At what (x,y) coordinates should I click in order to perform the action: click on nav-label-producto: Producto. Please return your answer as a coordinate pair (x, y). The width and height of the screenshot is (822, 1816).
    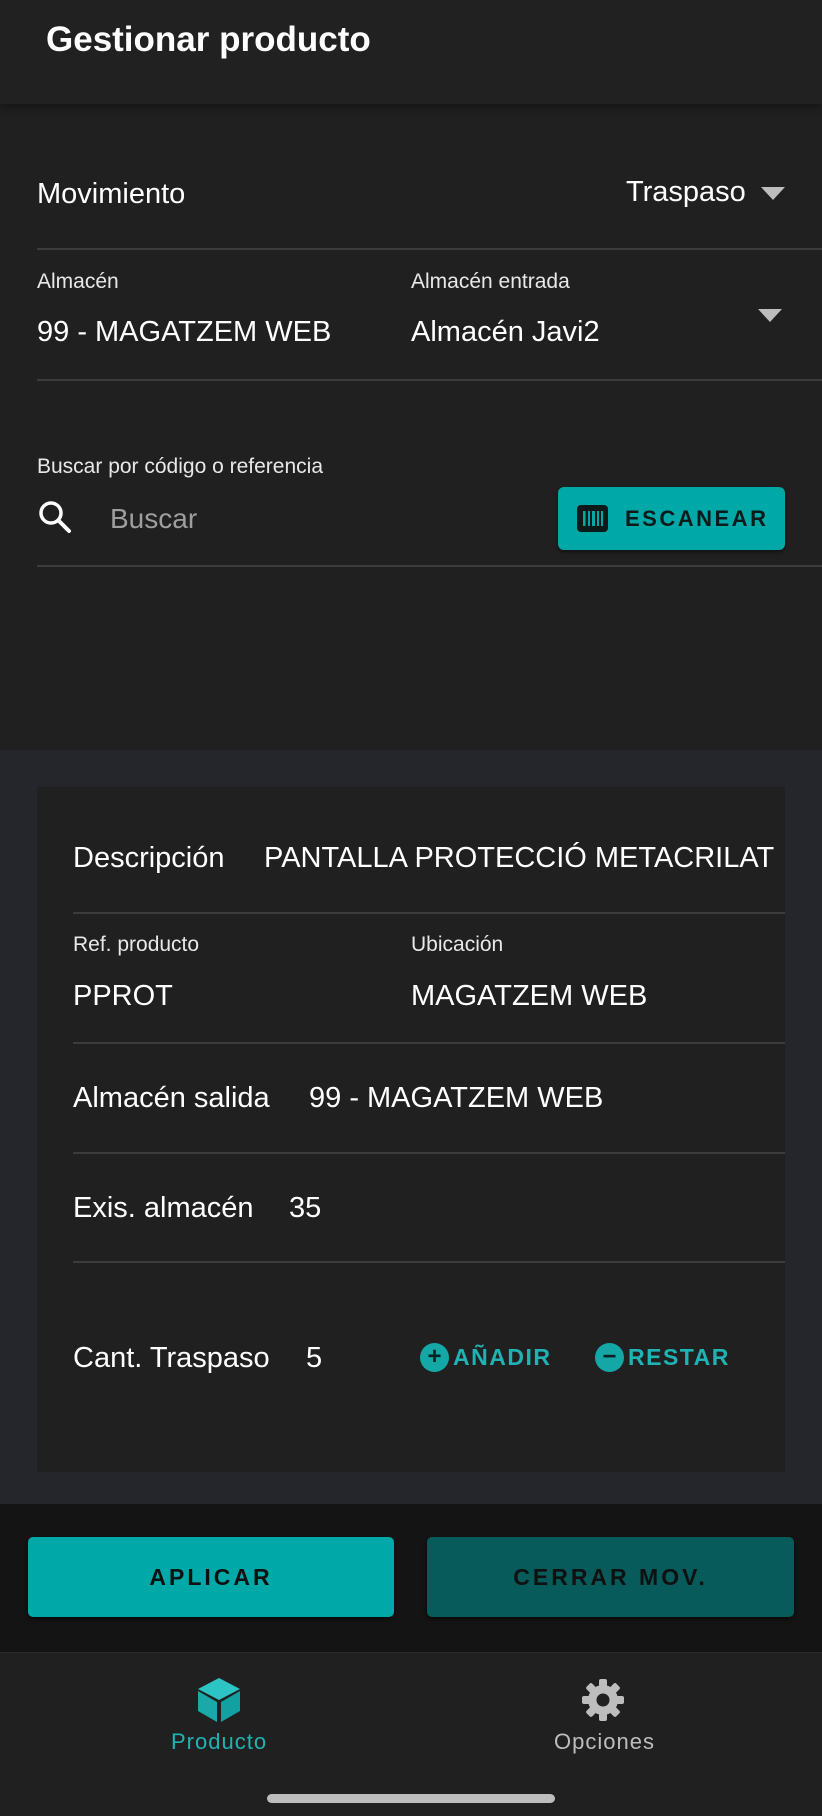
    Looking at the image, I should click on (219, 1741).